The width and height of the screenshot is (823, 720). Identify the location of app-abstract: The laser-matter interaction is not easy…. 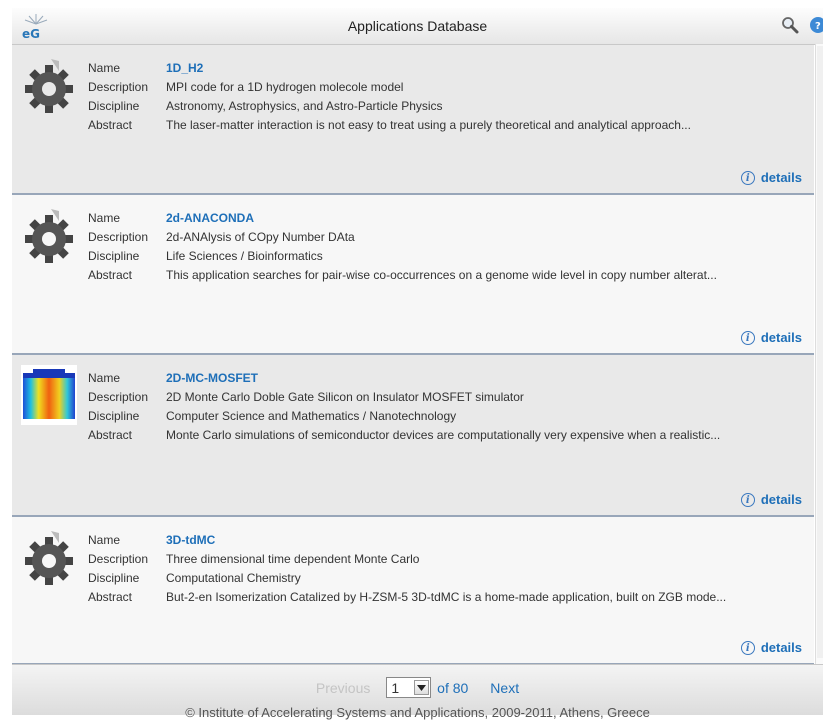
(428, 125).